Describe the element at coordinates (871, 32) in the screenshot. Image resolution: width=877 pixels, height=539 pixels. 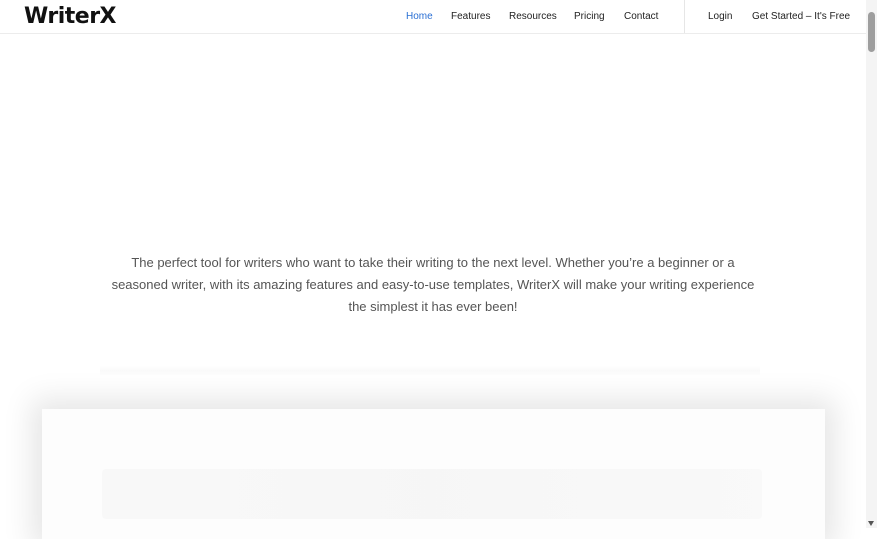
I see `scrollbar-thumb` at that location.